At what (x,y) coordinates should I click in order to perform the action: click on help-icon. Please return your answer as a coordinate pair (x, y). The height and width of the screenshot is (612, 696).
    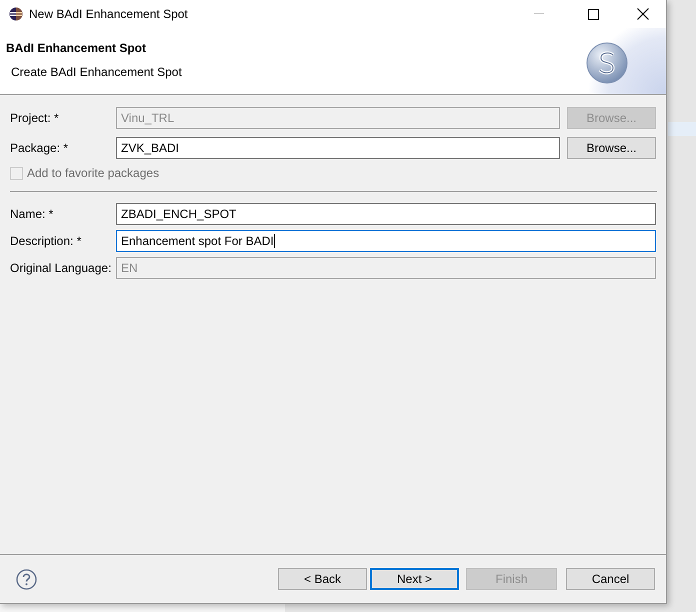
    Looking at the image, I should click on (26, 579).